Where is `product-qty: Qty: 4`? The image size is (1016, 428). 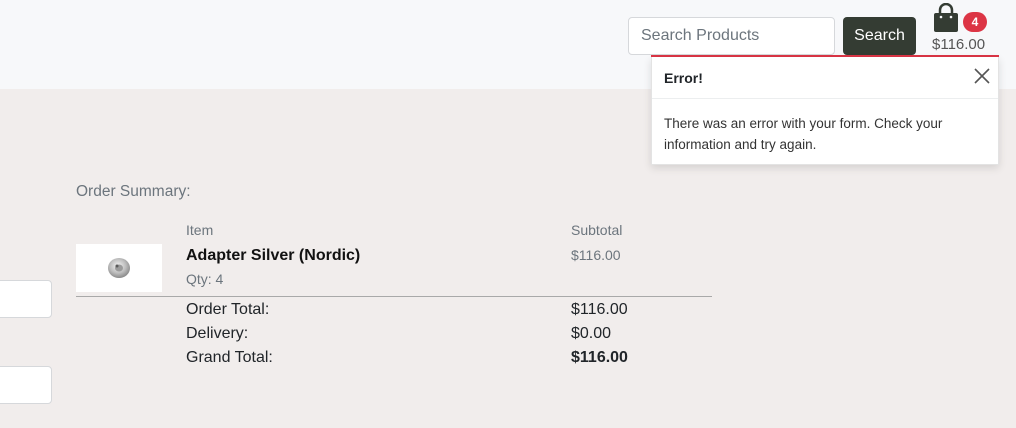 product-qty: Qty: 4 is located at coordinates (205, 279).